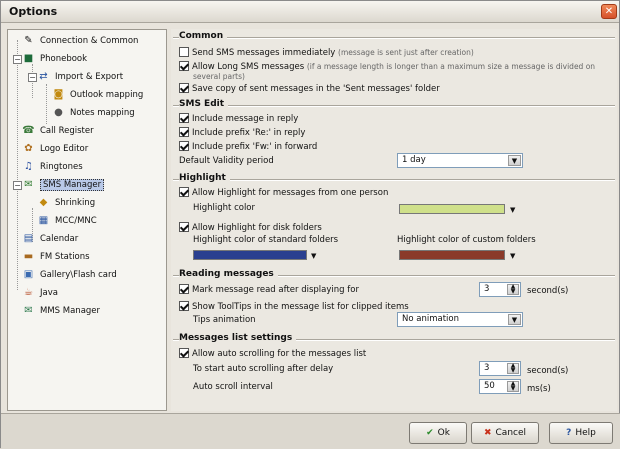  I want to click on tree-item-calendar: ▤ Calendar, so click(50, 239).